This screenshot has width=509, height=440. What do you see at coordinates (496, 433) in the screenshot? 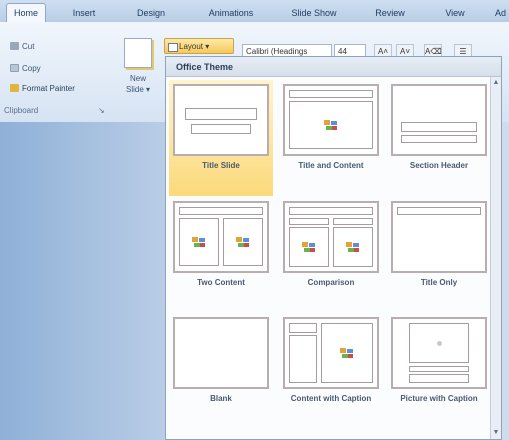
I see `scroll-down-icon: ▼` at bounding box center [496, 433].